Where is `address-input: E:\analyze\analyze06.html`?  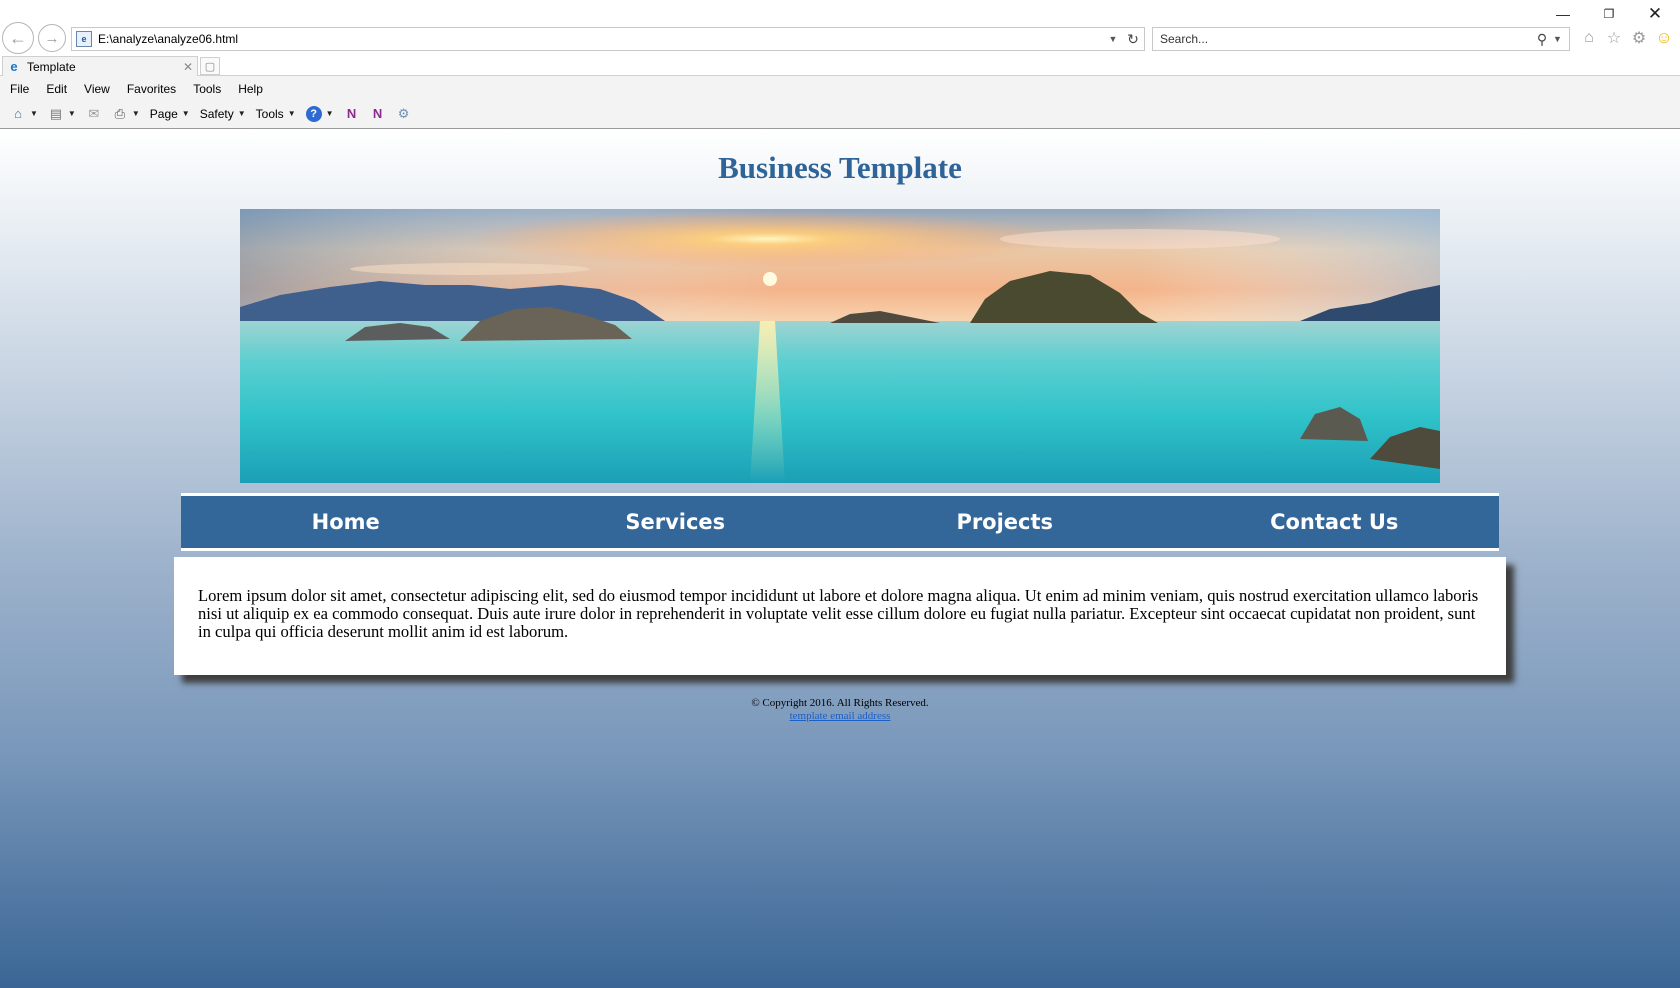
address-input: E:\analyze\analyze06.html is located at coordinates (601, 39).